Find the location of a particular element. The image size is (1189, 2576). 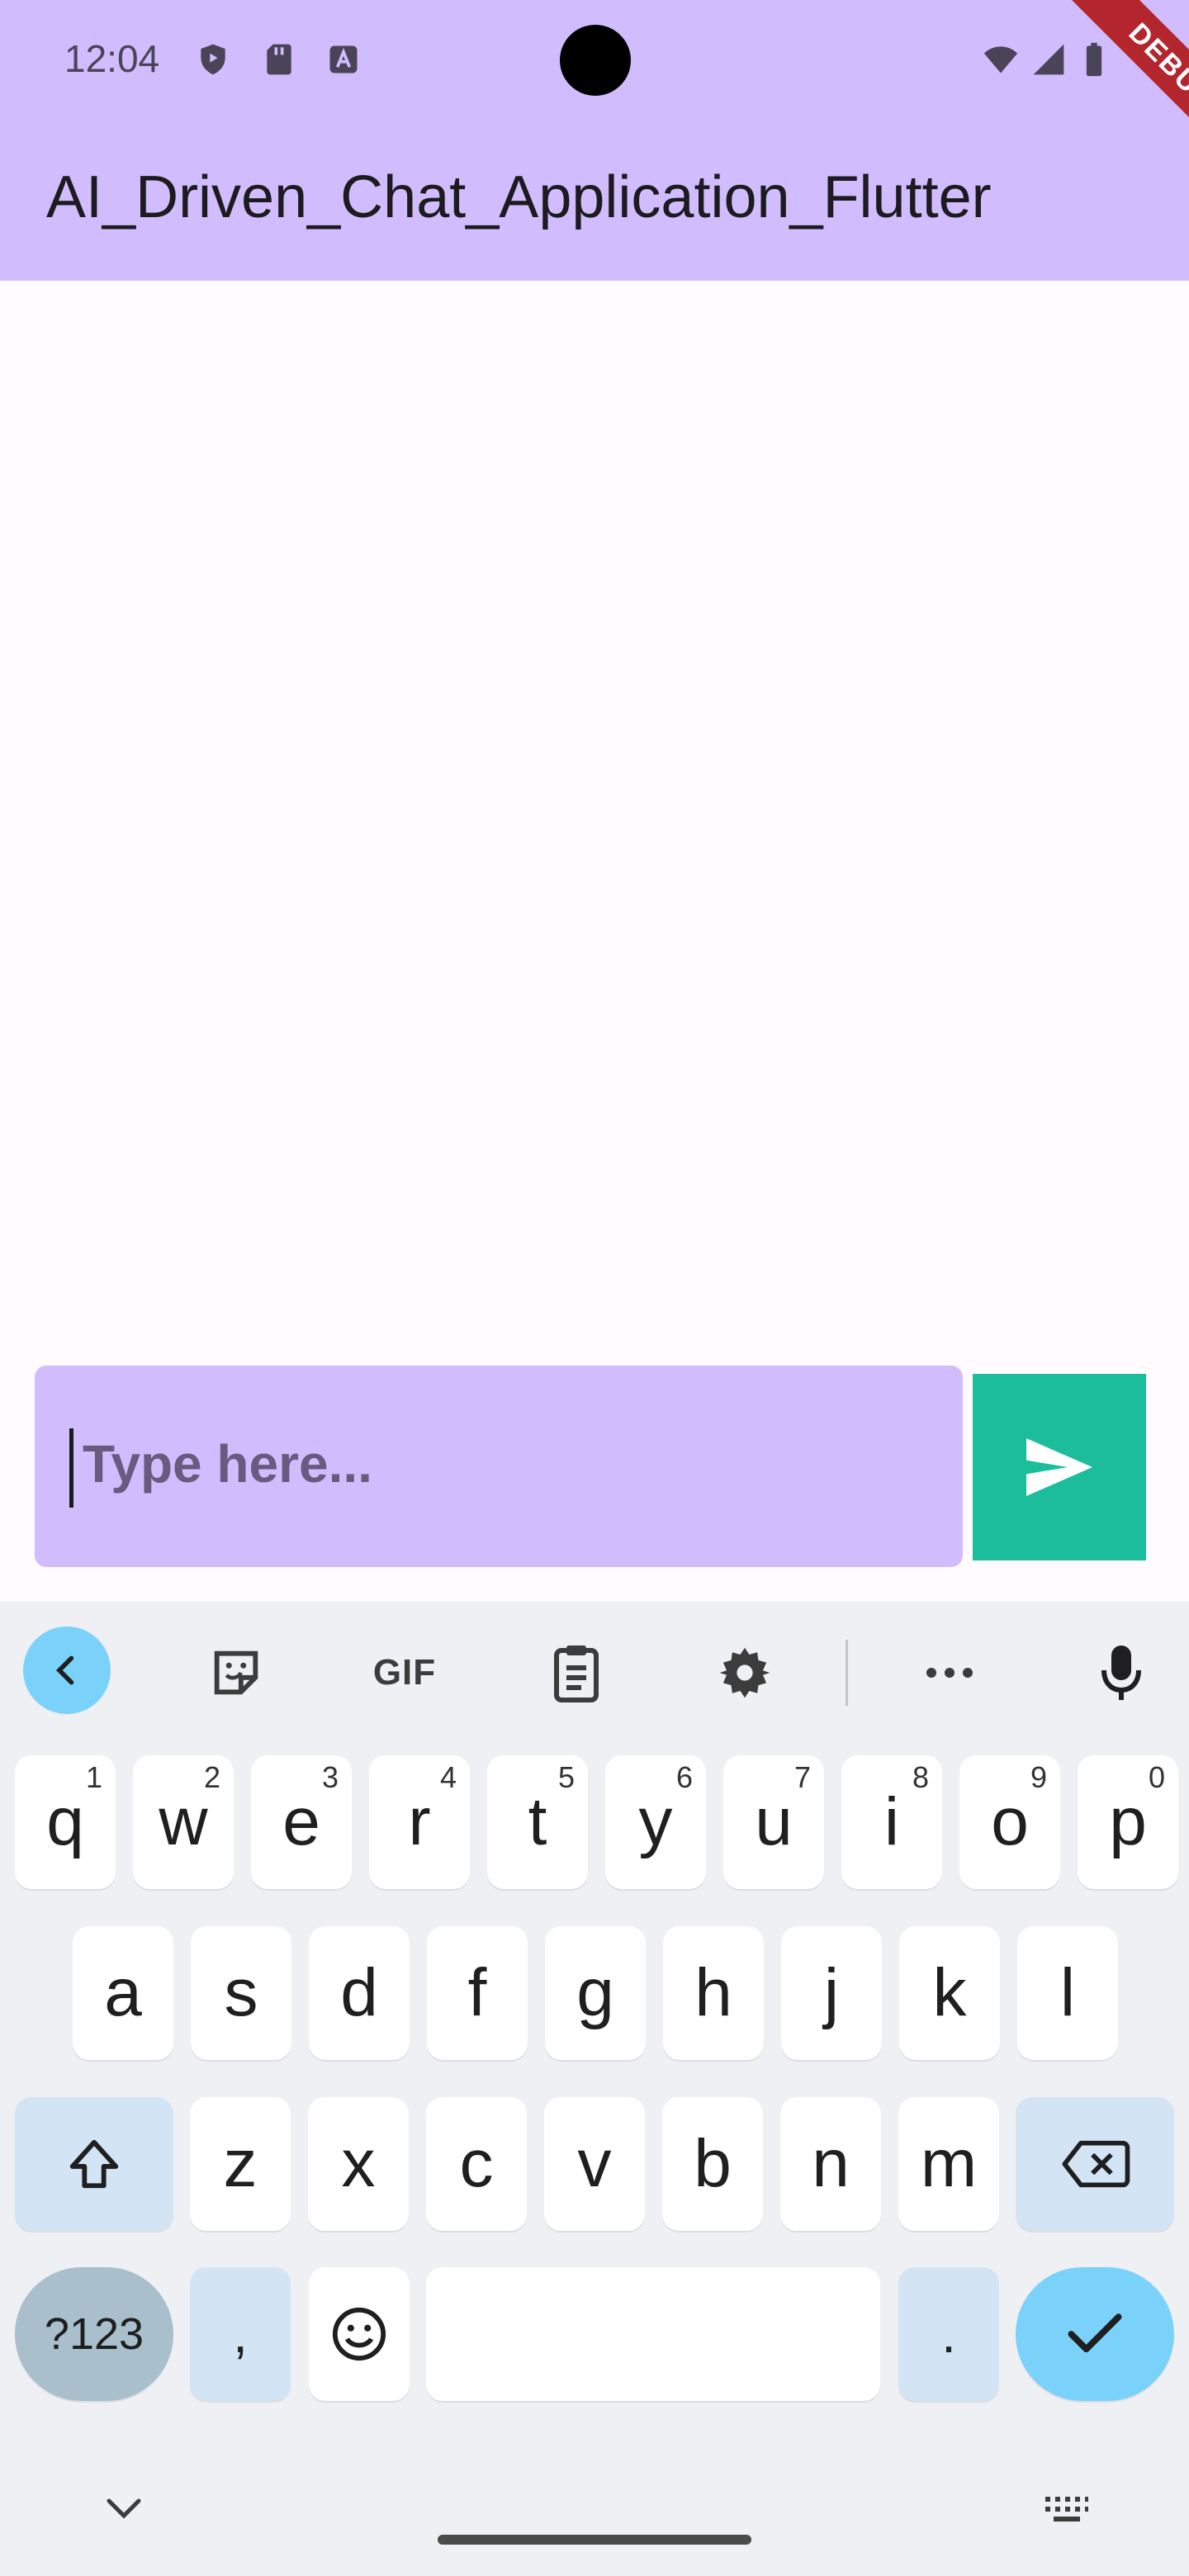

gear-icon is located at coordinates (744, 1672).